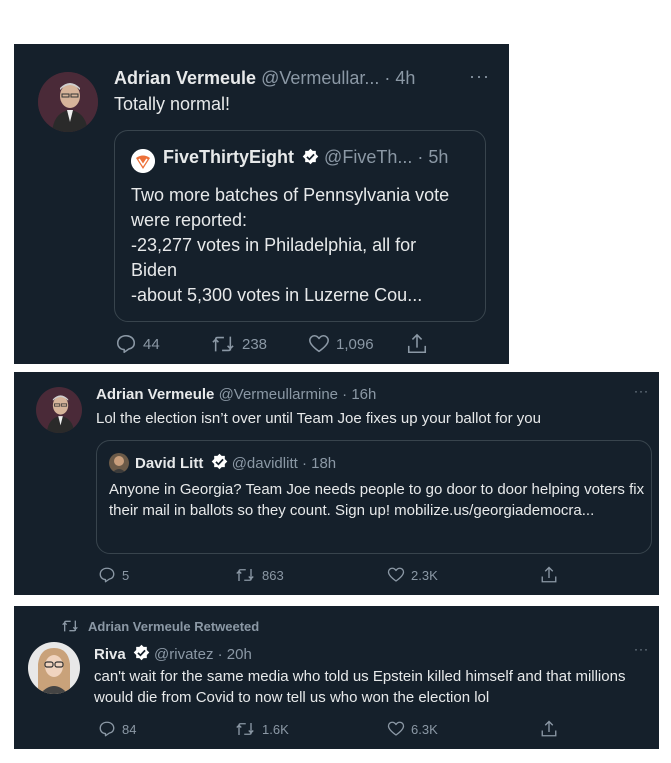 The image size is (671, 763). Describe the element at coordinates (119, 463) in the screenshot. I see `quoted-author-avatar` at that location.